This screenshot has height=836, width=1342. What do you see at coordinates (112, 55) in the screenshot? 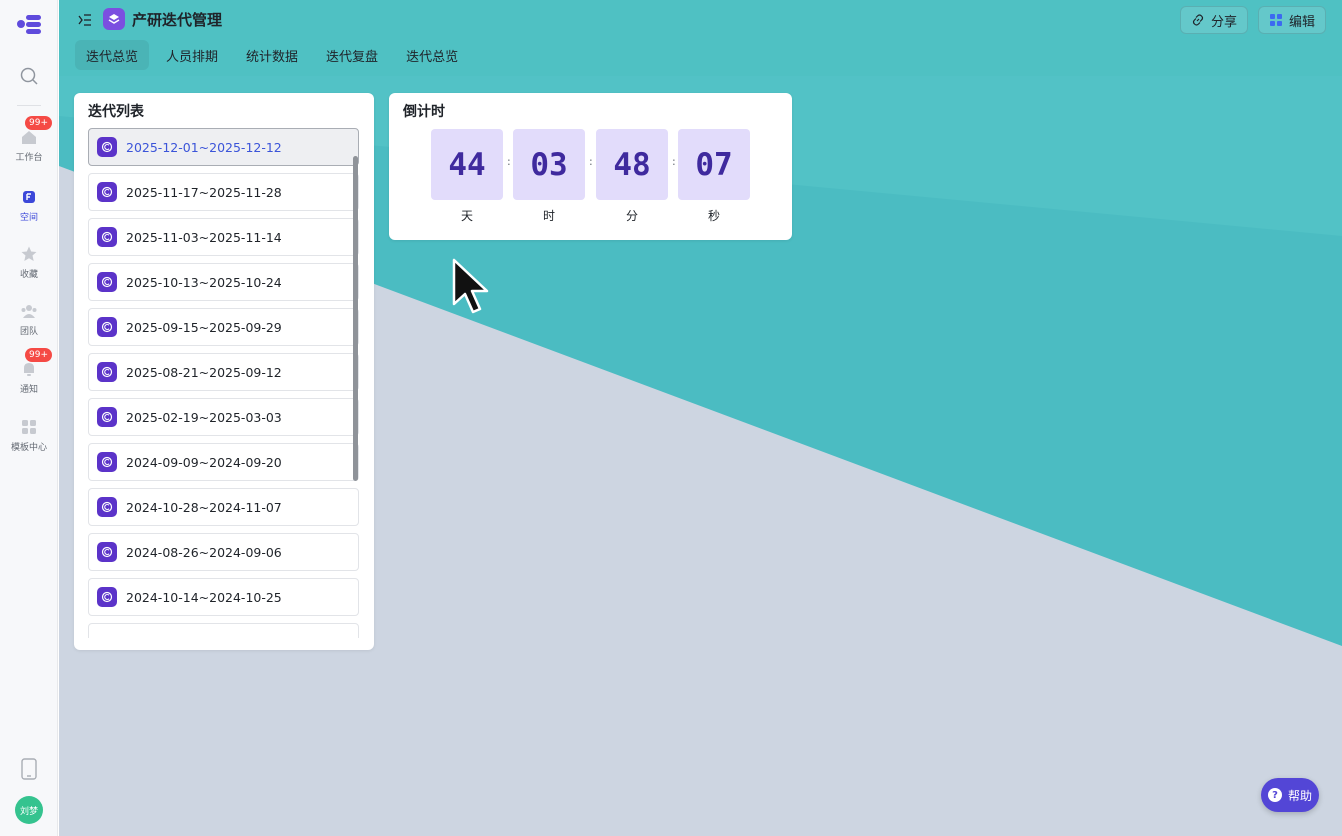
I see `tab-iteration-overview: 迭代总览` at bounding box center [112, 55].